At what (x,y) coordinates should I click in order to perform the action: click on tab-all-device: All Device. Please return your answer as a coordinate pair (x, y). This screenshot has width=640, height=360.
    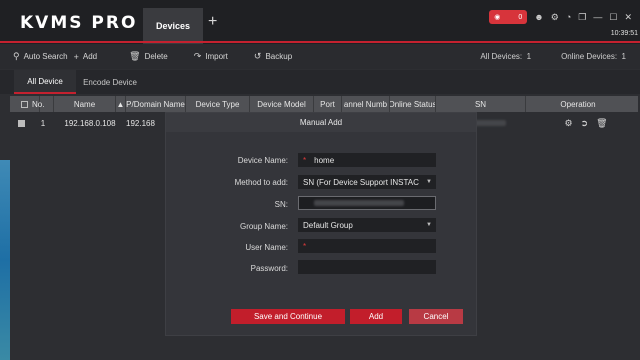
    Looking at the image, I should click on (45, 82).